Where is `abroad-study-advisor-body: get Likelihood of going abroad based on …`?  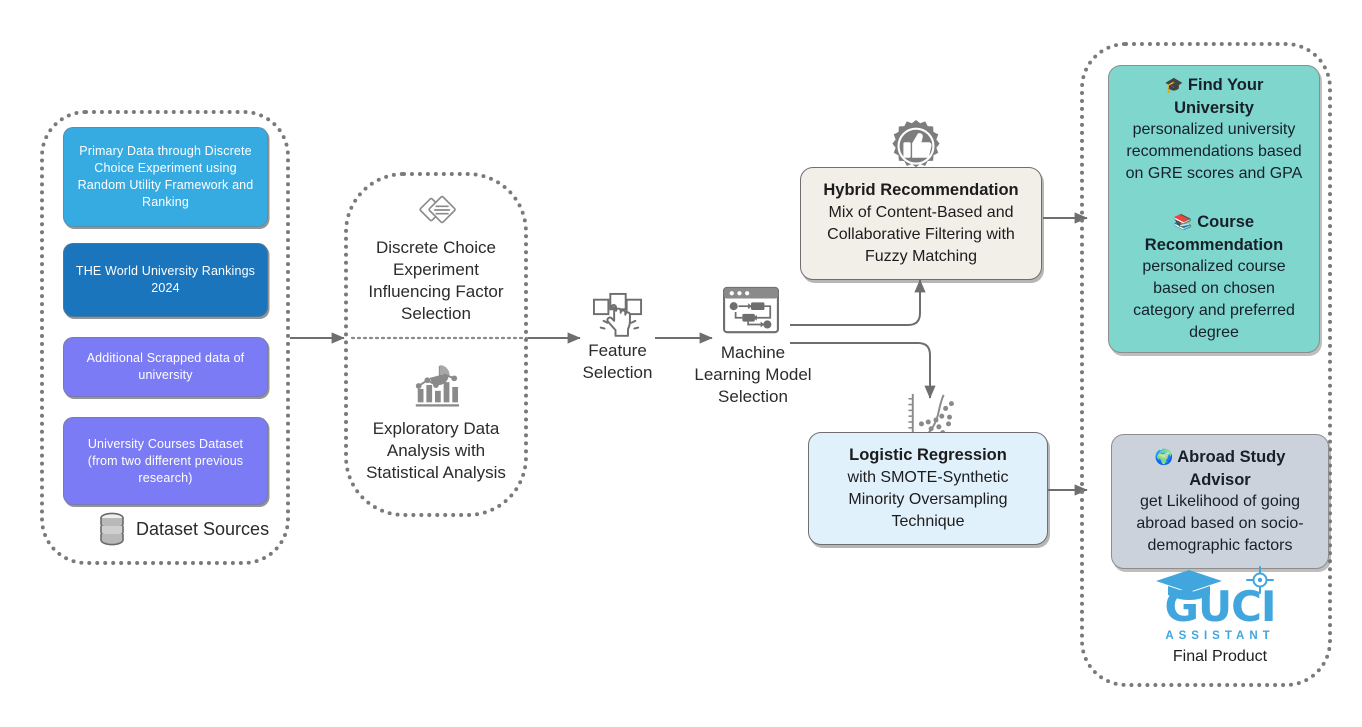 abroad-study-advisor-body: get Likelihood of going abroad based on … is located at coordinates (1220, 523).